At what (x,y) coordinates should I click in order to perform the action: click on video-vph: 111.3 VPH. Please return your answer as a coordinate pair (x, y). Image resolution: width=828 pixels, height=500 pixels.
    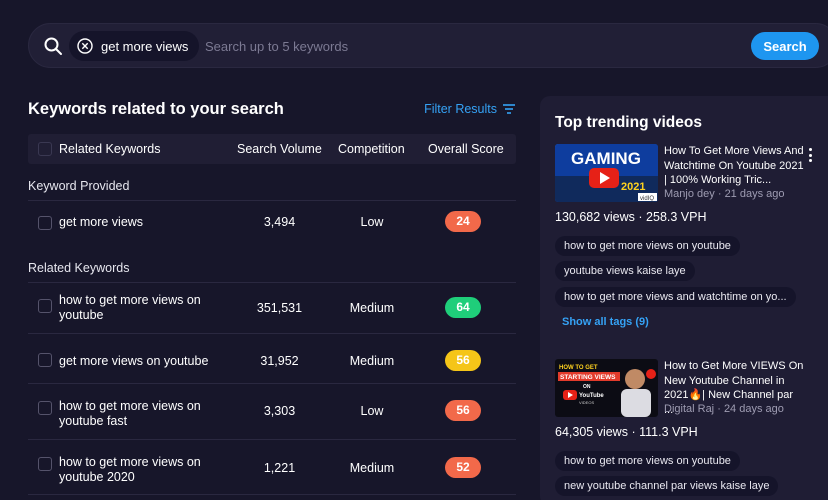
    Looking at the image, I should click on (668, 432).